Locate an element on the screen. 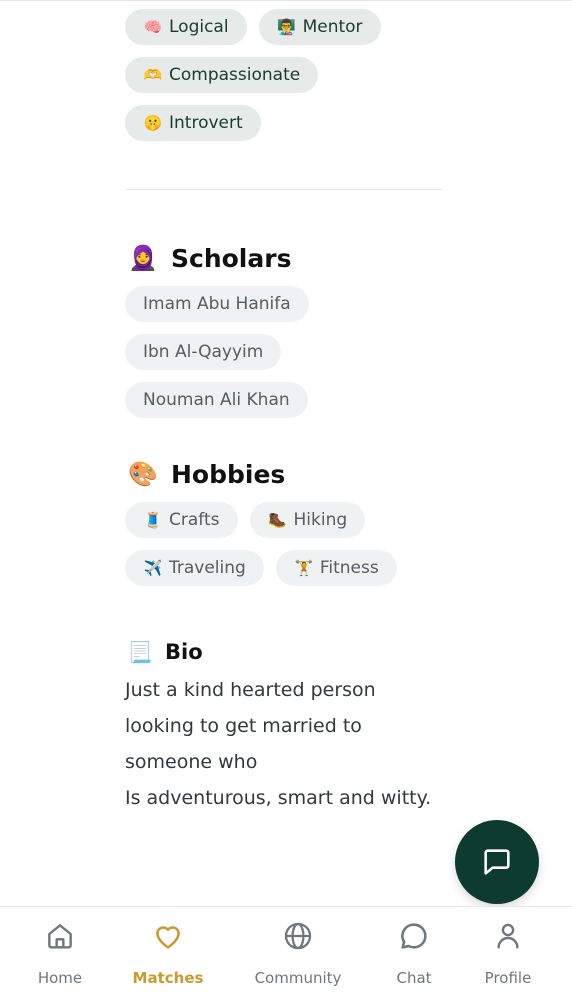  scholars-row: Nouman Ali Khan is located at coordinates (284, 400).